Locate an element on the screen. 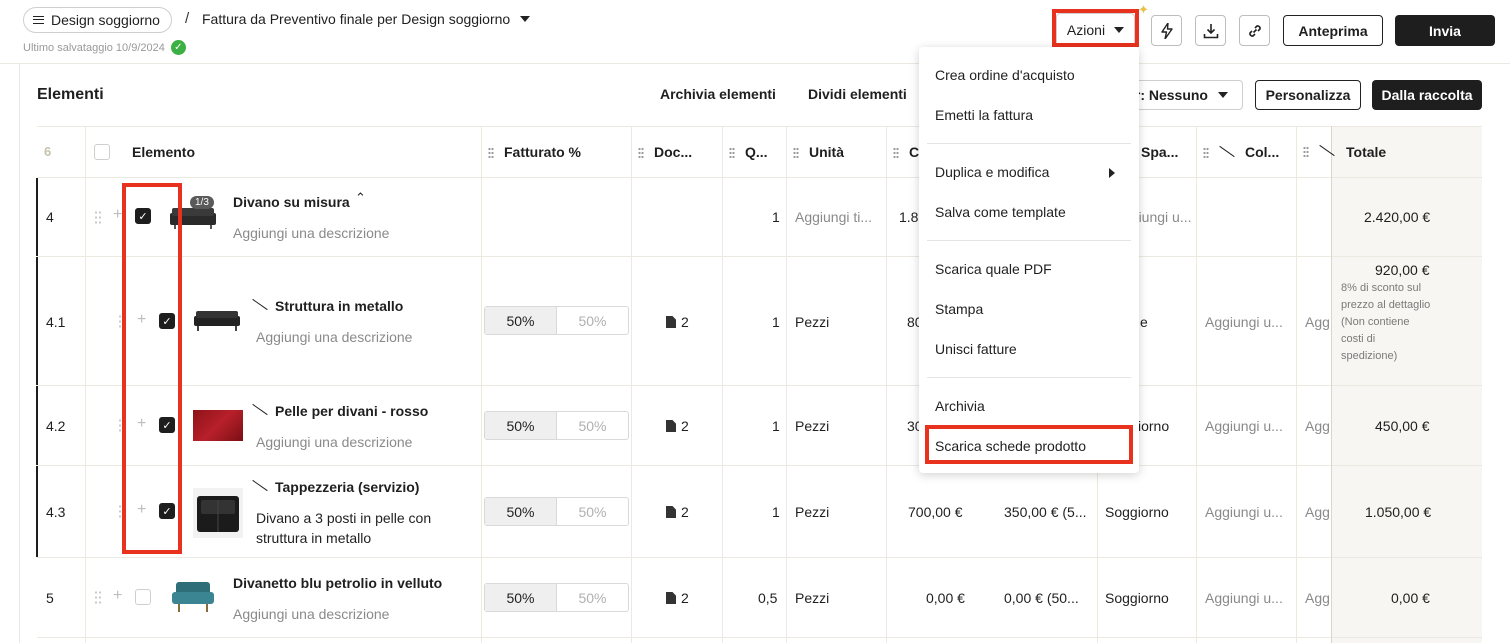 The width and height of the screenshot is (1510, 643). menu-item-merge-invoices: Unisci fatture is located at coordinates (976, 349).